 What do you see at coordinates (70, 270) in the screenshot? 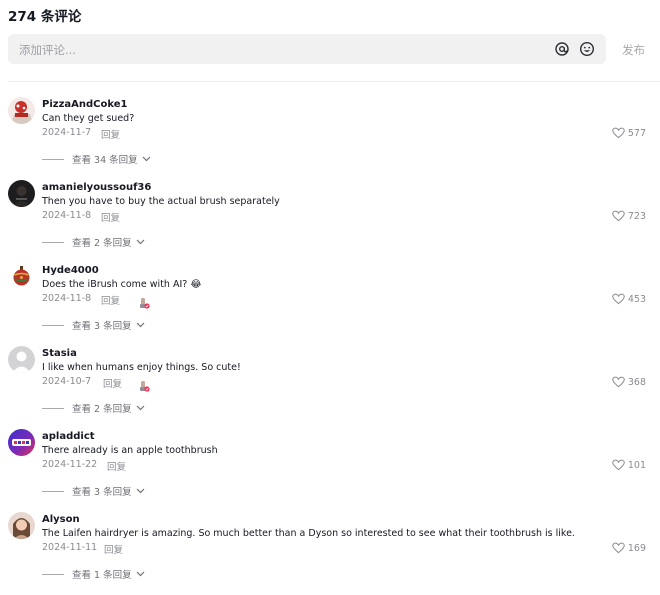
I see `comment-username: Hyde4000` at bounding box center [70, 270].